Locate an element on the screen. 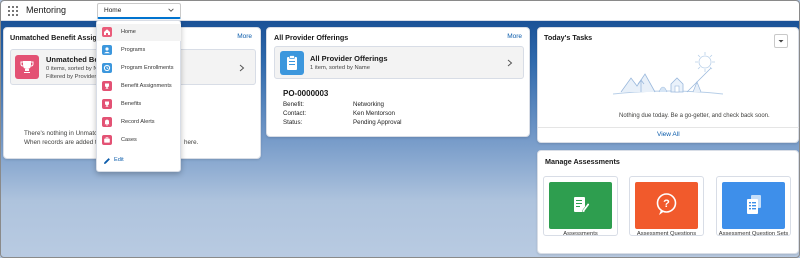 This screenshot has width=800, height=258. question-set-icon is located at coordinates (753, 205).